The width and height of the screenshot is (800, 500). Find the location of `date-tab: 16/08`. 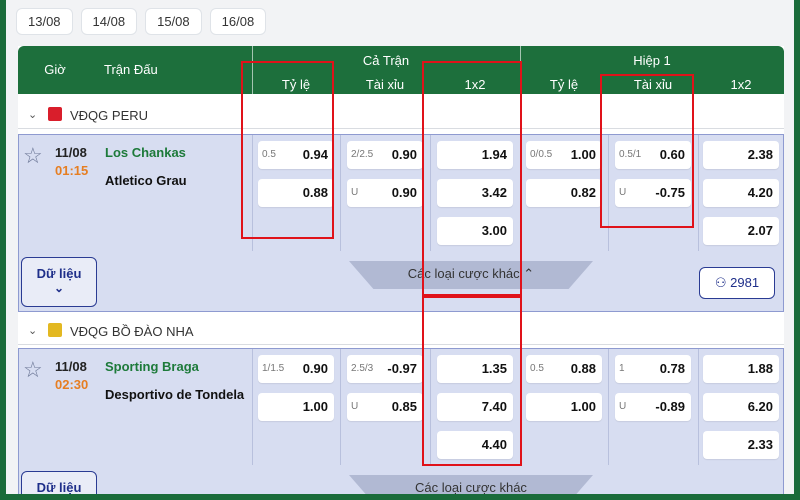

date-tab: 16/08 is located at coordinates (238, 21).